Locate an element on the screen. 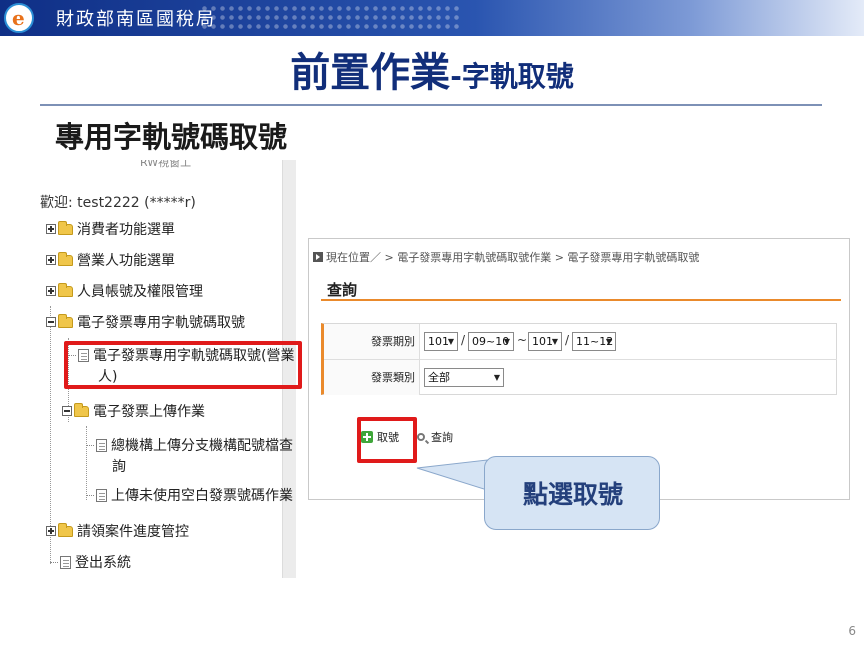  logo-icon: e is located at coordinates (19, 18).